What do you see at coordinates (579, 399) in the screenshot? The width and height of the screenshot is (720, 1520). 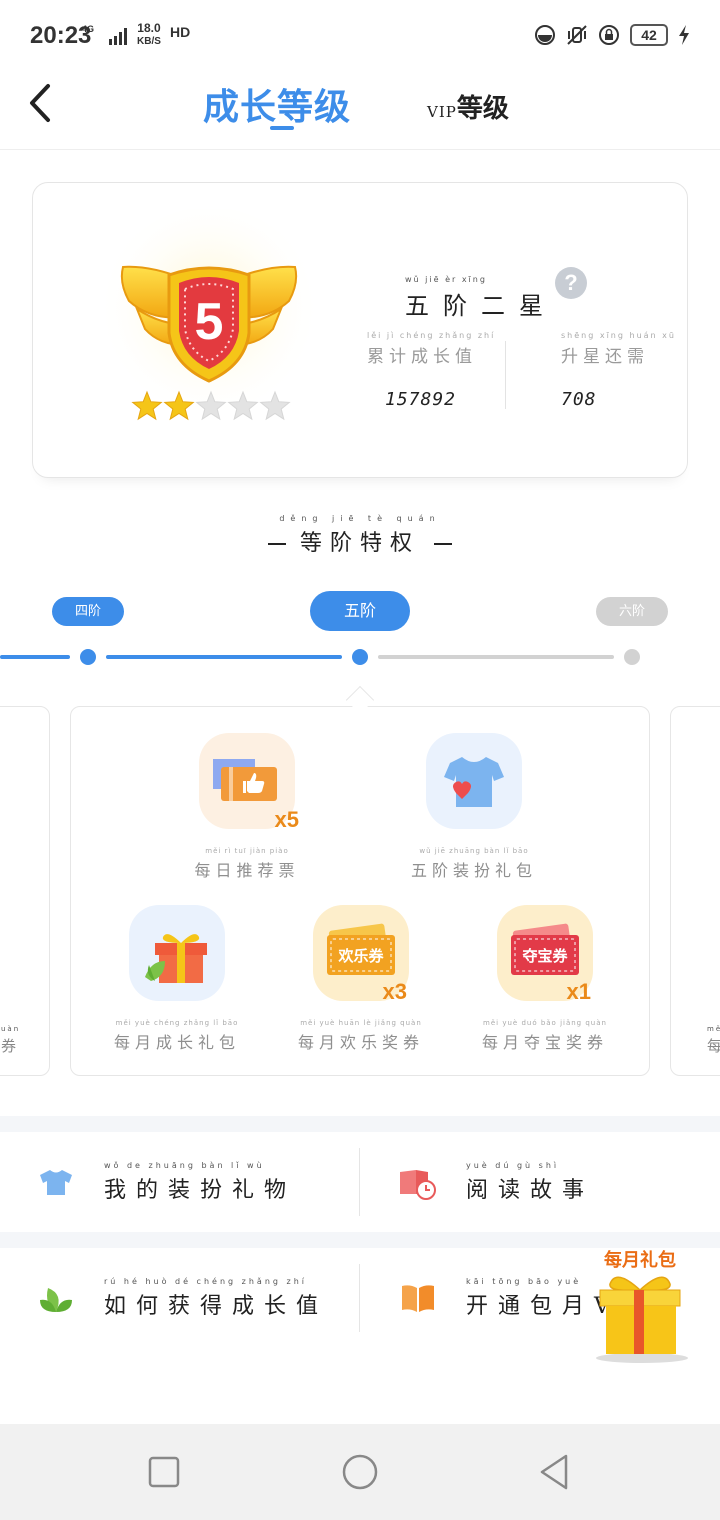 I see `star-up-needed-value: 708` at bounding box center [579, 399].